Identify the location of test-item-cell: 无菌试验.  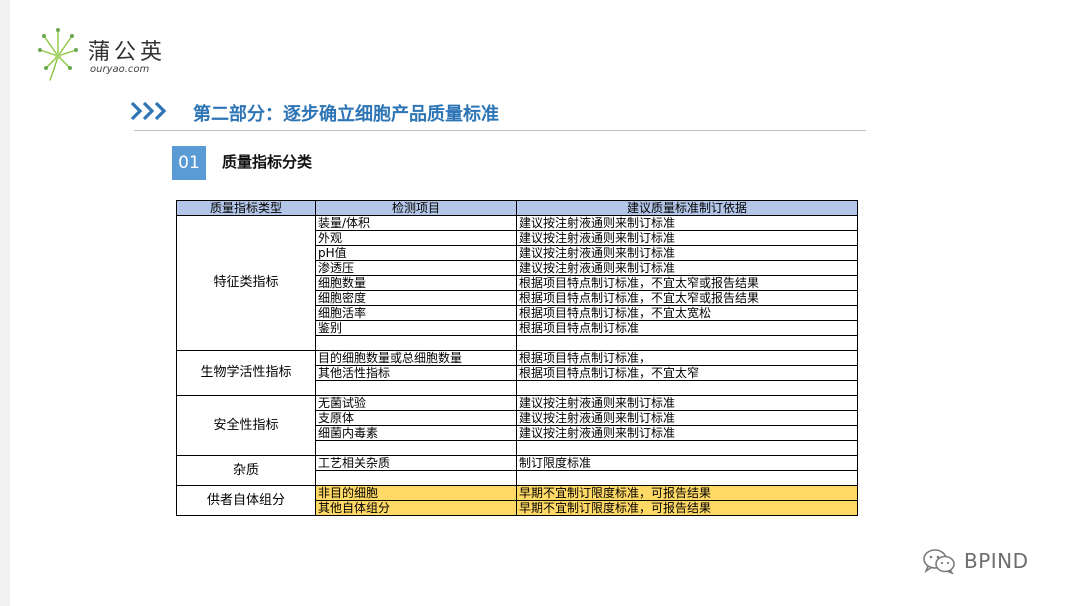
(416, 403).